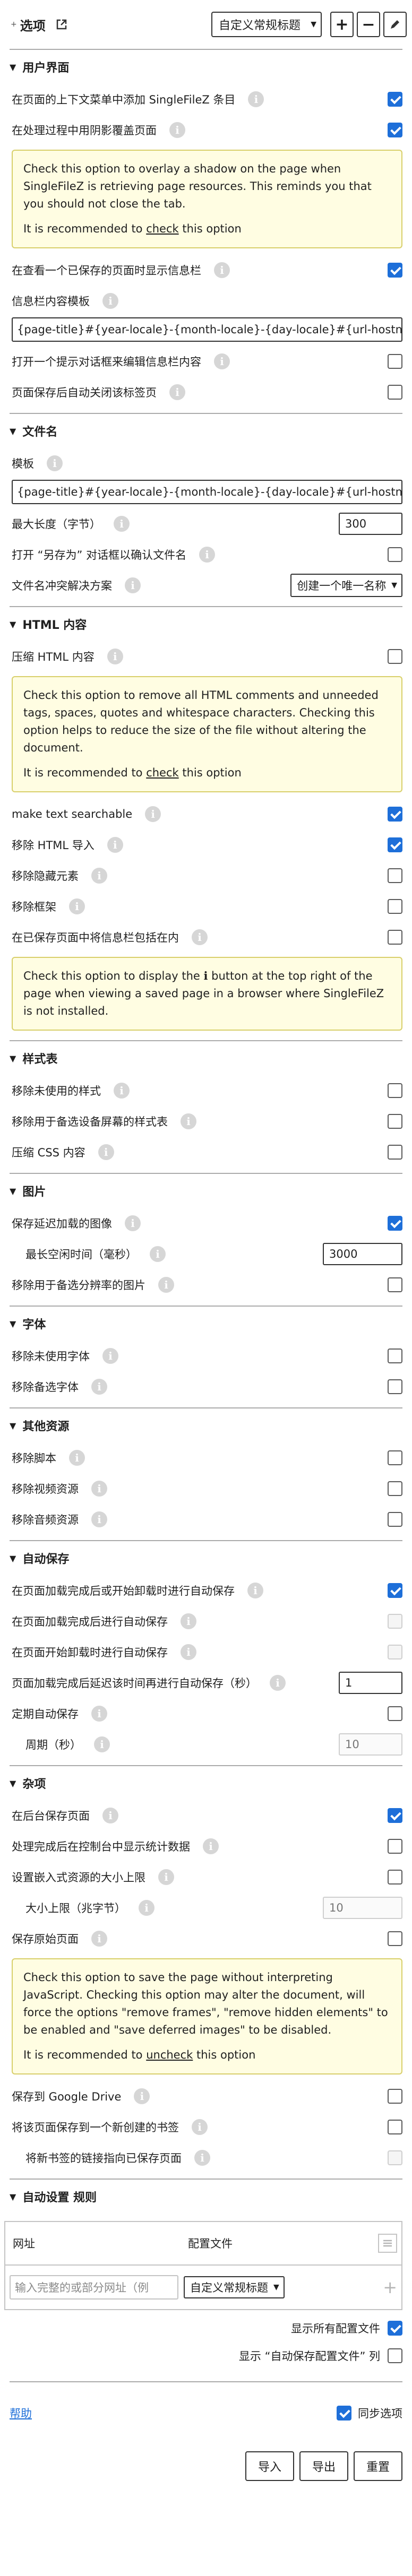 This screenshot has height=2576, width=412. I want to click on prompt-infobar-checkbox, so click(395, 361).